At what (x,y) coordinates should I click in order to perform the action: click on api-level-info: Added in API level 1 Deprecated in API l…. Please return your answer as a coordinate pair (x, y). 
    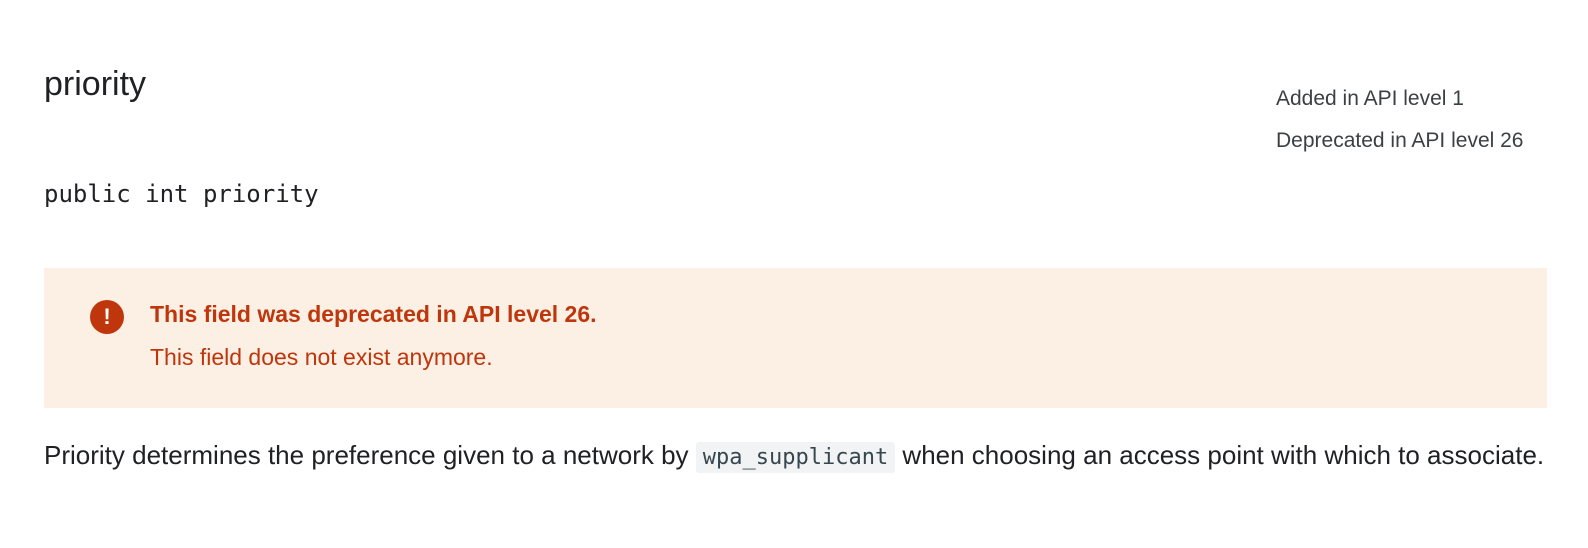
    Looking at the image, I should click on (1400, 120).